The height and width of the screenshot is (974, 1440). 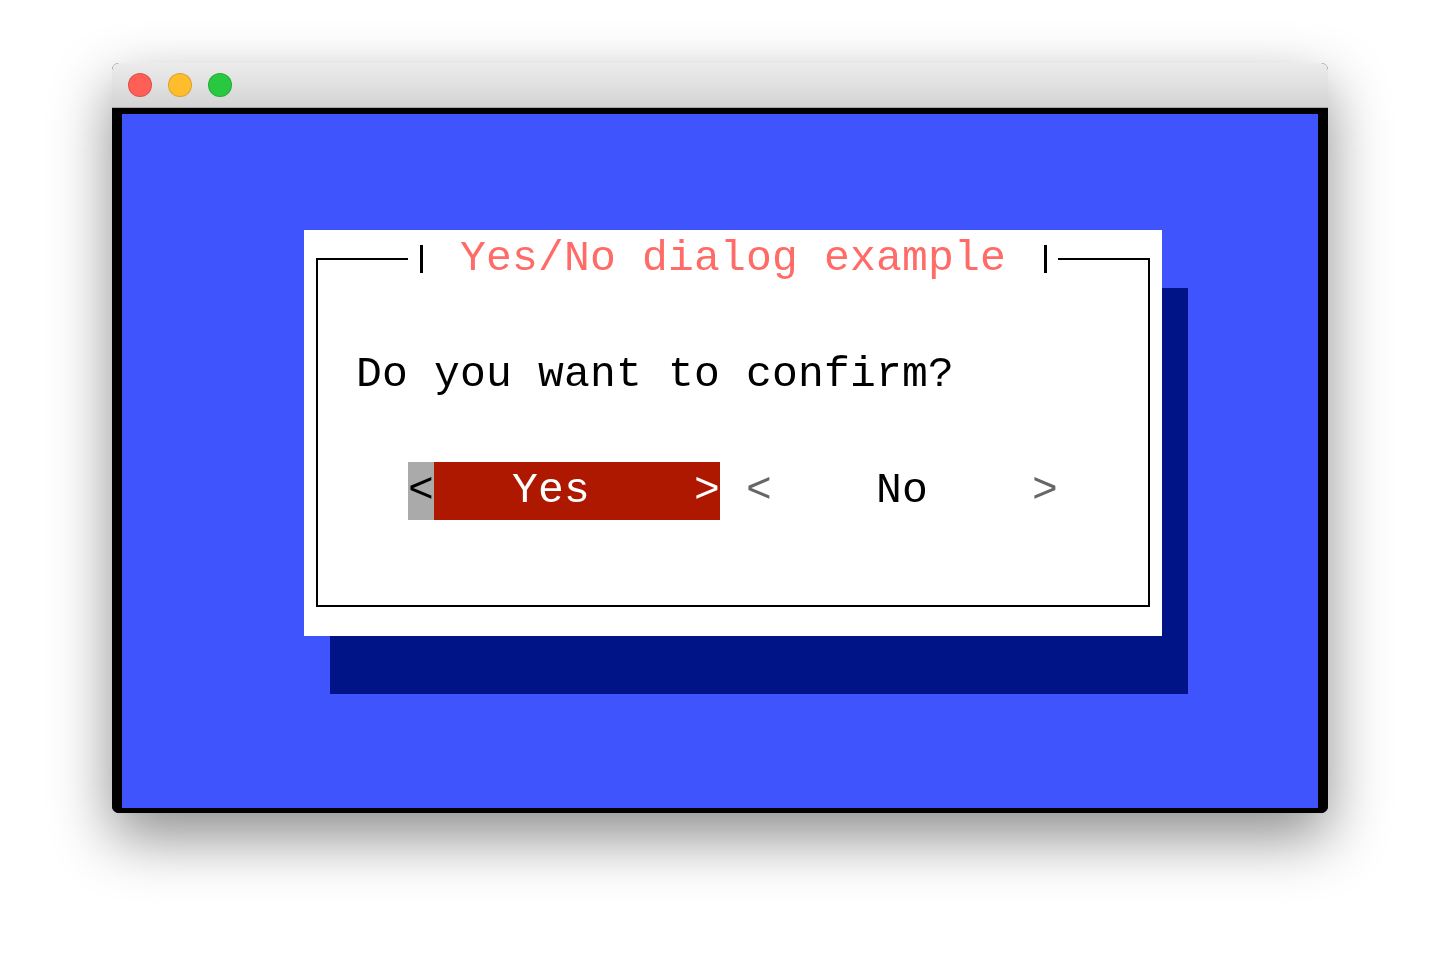 I want to click on dialog-button: < Yes >, so click(x=564, y=491).